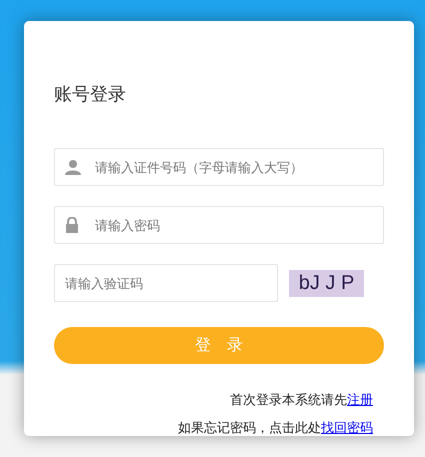  What do you see at coordinates (219, 167) in the screenshot?
I see `input-field: 请输入证件号码（字母请输入大写）` at bounding box center [219, 167].